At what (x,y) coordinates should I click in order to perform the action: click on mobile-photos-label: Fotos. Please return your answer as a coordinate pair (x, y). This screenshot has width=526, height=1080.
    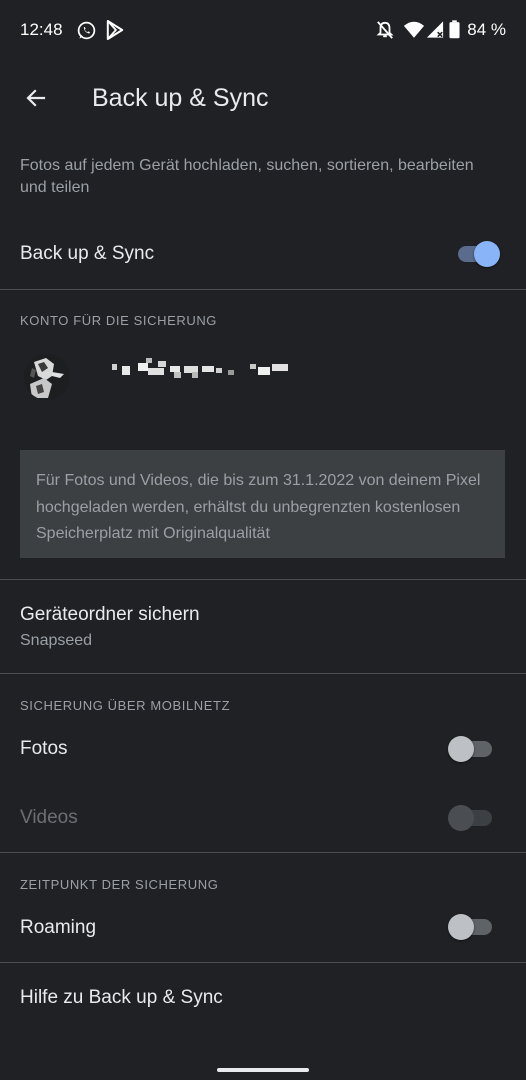
    Looking at the image, I should click on (44, 748).